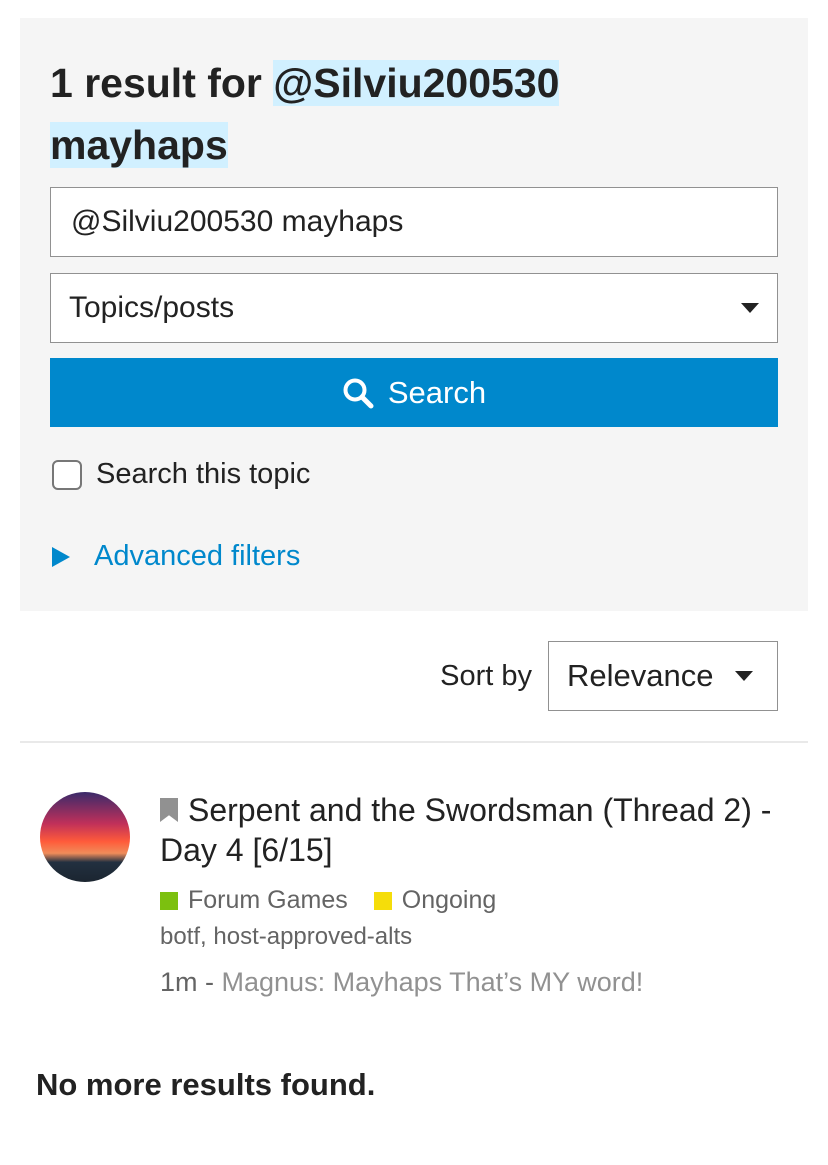  What do you see at coordinates (414, 742) in the screenshot?
I see `results-divider` at bounding box center [414, 742].